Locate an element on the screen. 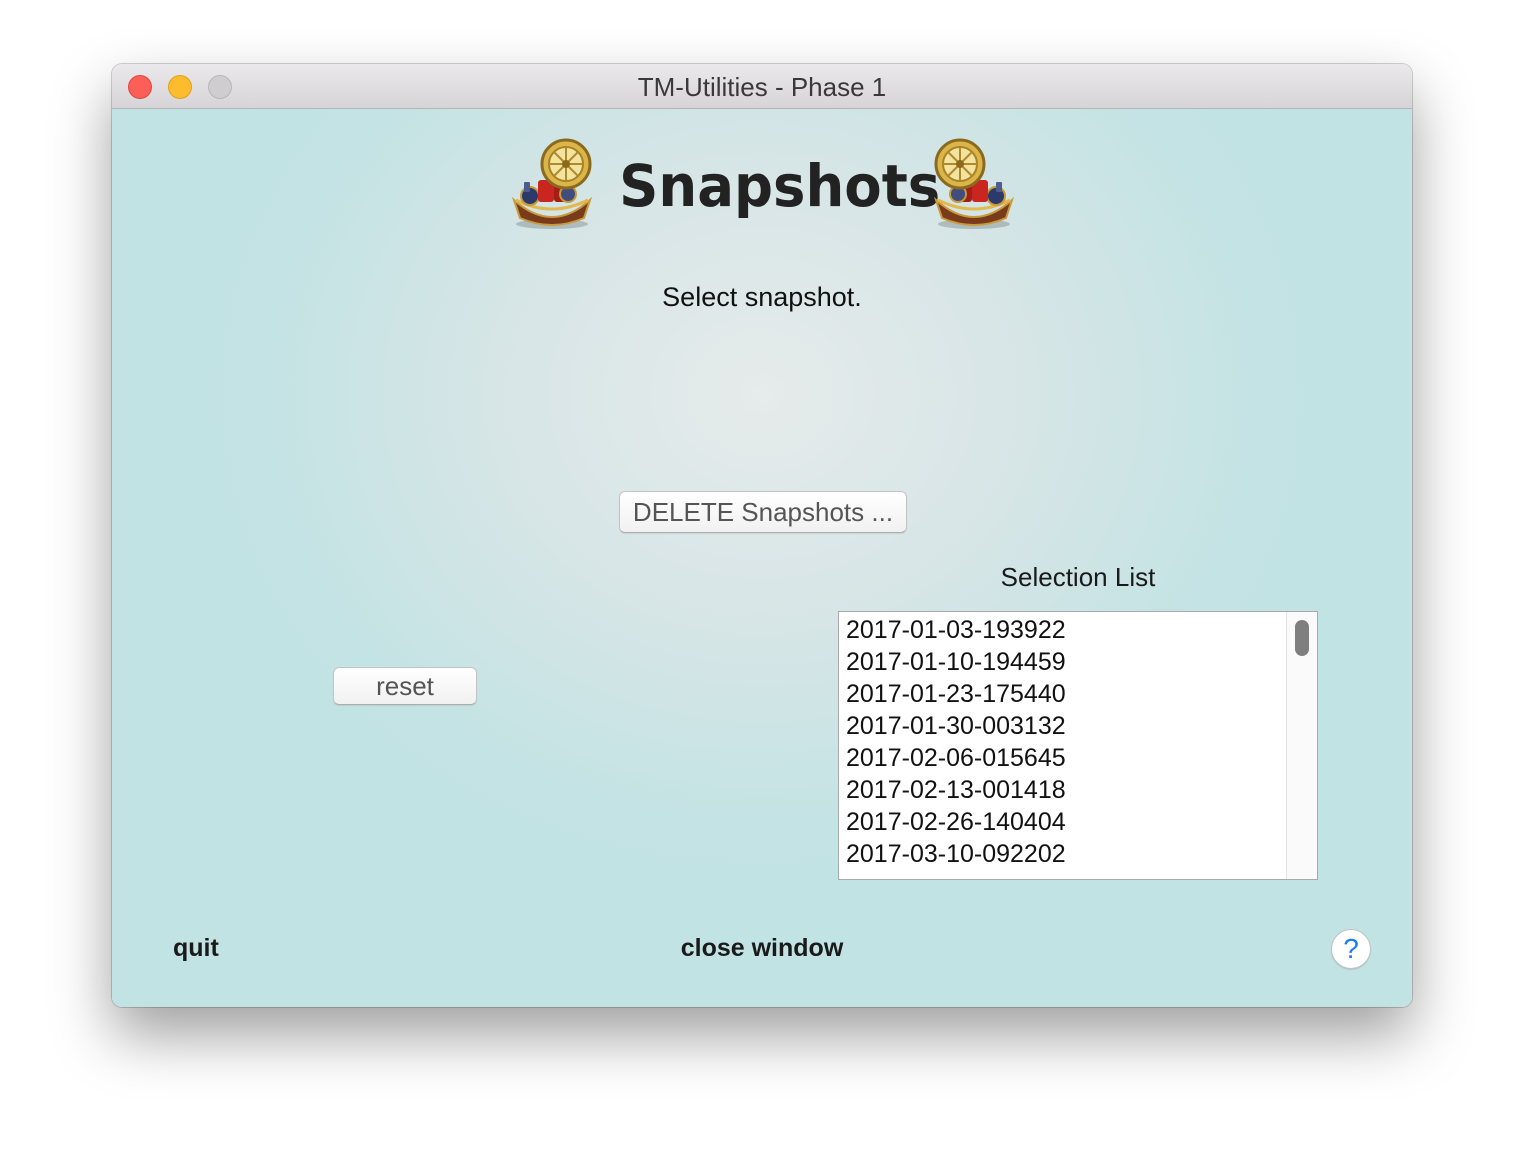 The image size is (1524, 1168). page-title: Snapshots is located at coordinates (780, 186).